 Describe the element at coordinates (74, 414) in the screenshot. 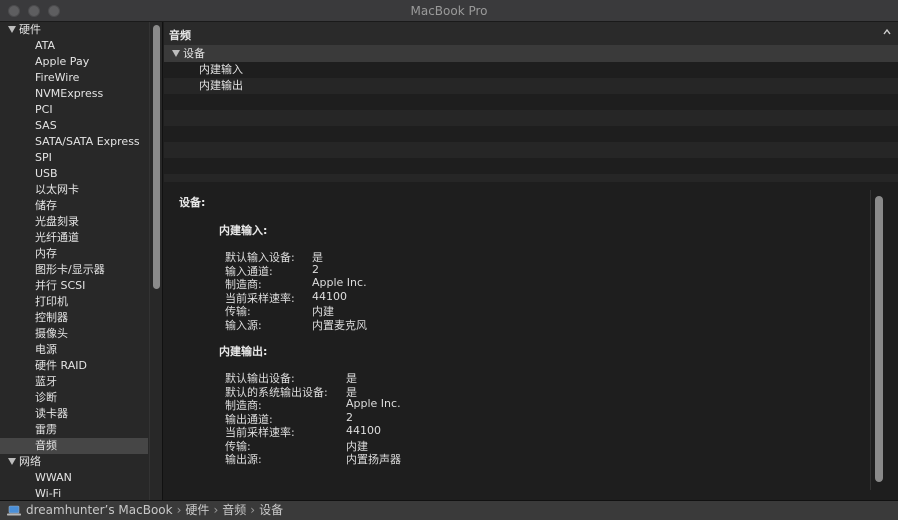

I see `sidebar-item-item-23: 读卡器` at that location.